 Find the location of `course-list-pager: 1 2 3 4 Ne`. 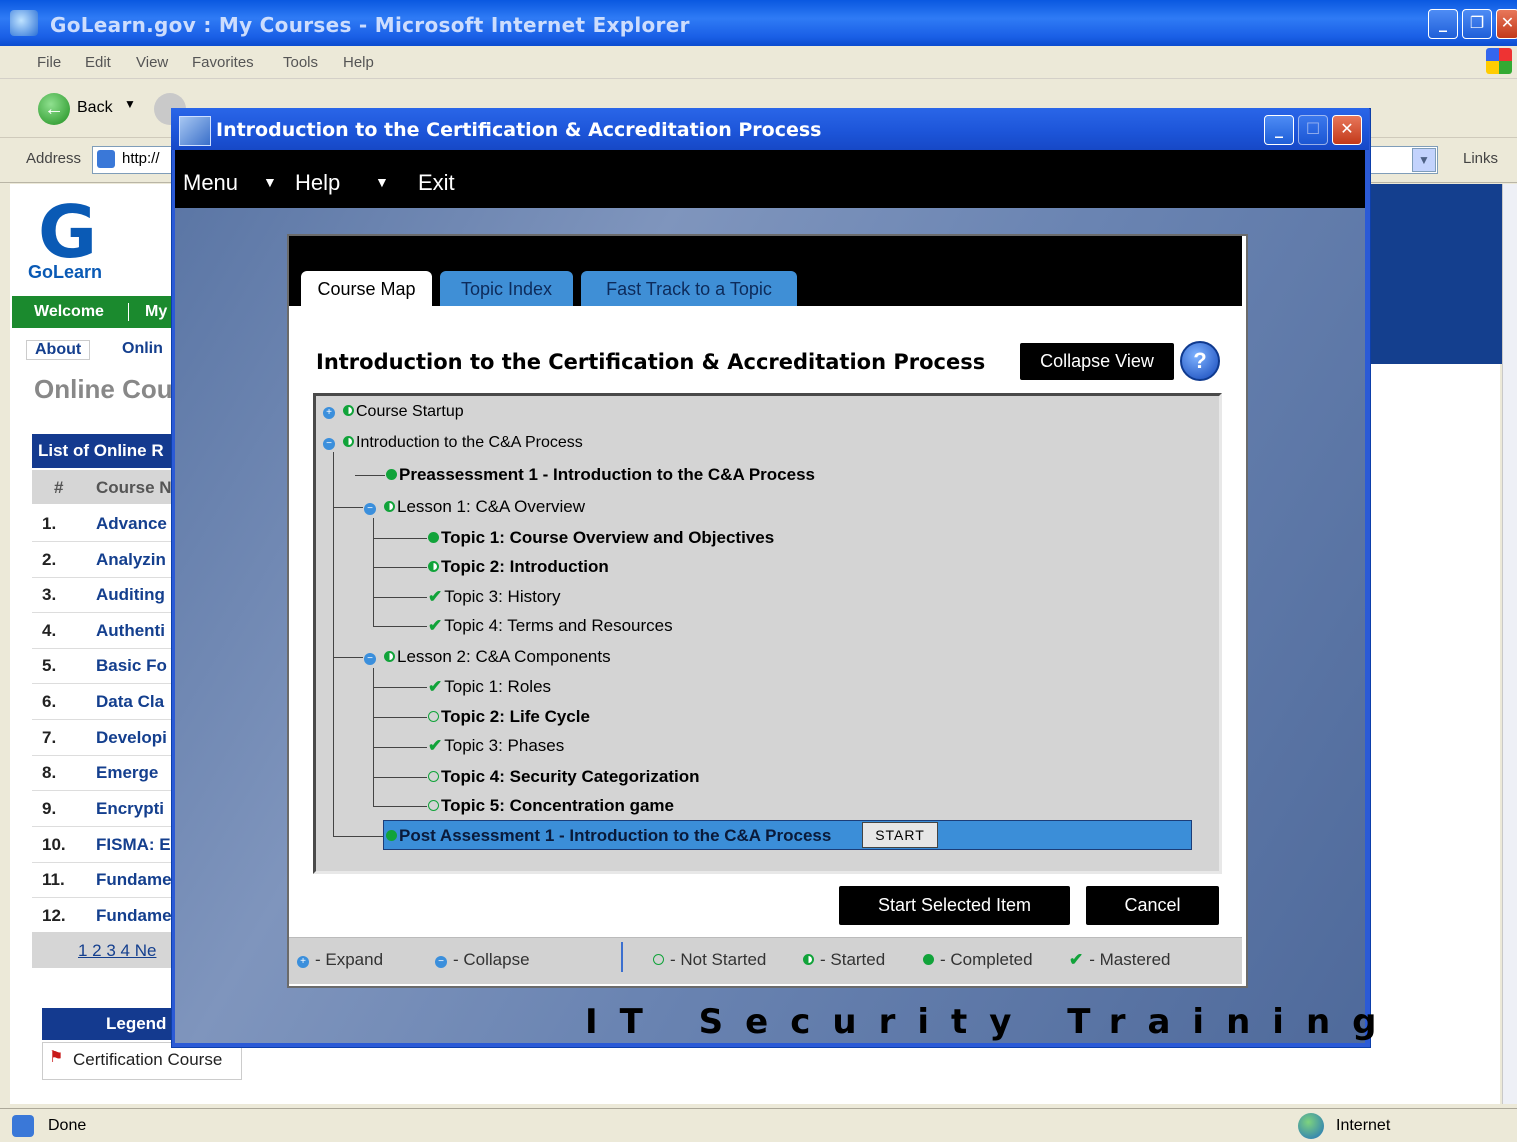

course-list-pager: 1 2 3 4 Ne is located at coordinates (107, 950).